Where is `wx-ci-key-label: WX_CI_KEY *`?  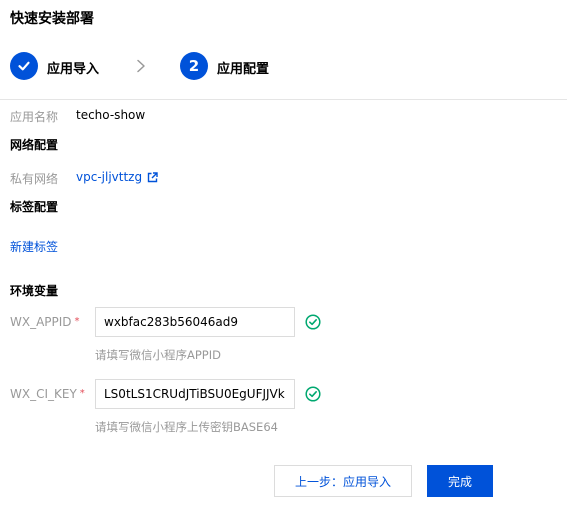
wx-ci-key-label: WX_CI_KEY * is located at coordinates (47, 394).